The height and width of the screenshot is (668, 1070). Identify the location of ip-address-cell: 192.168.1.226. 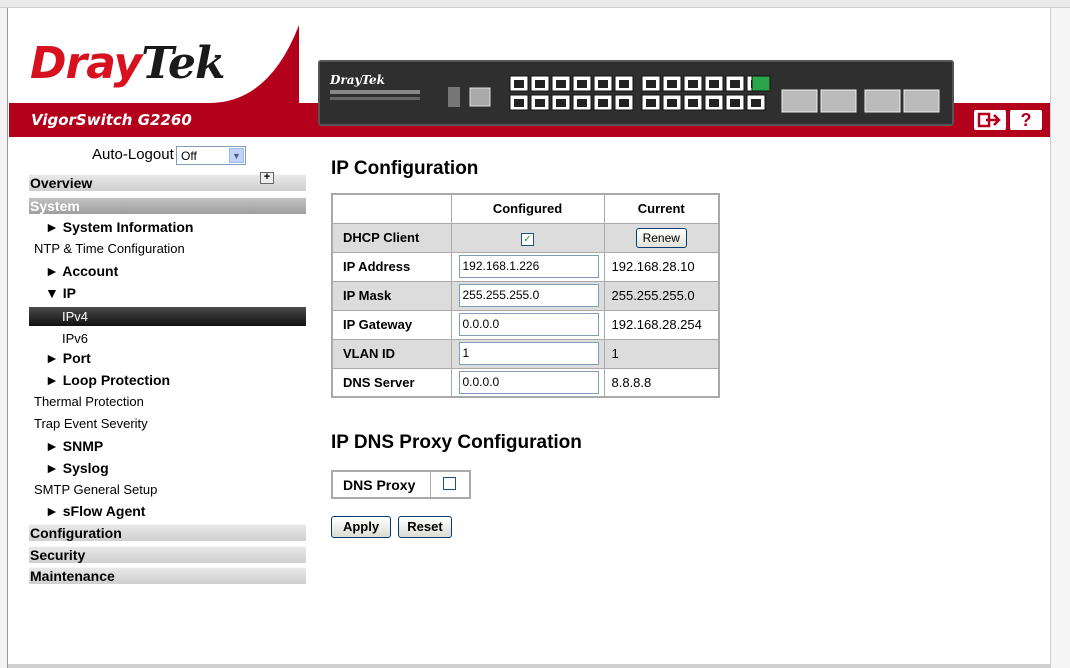
(527, 266).